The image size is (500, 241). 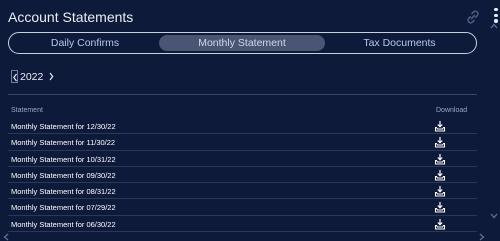 I want to click on selected-year: 2022, so click(x=32, y=77).